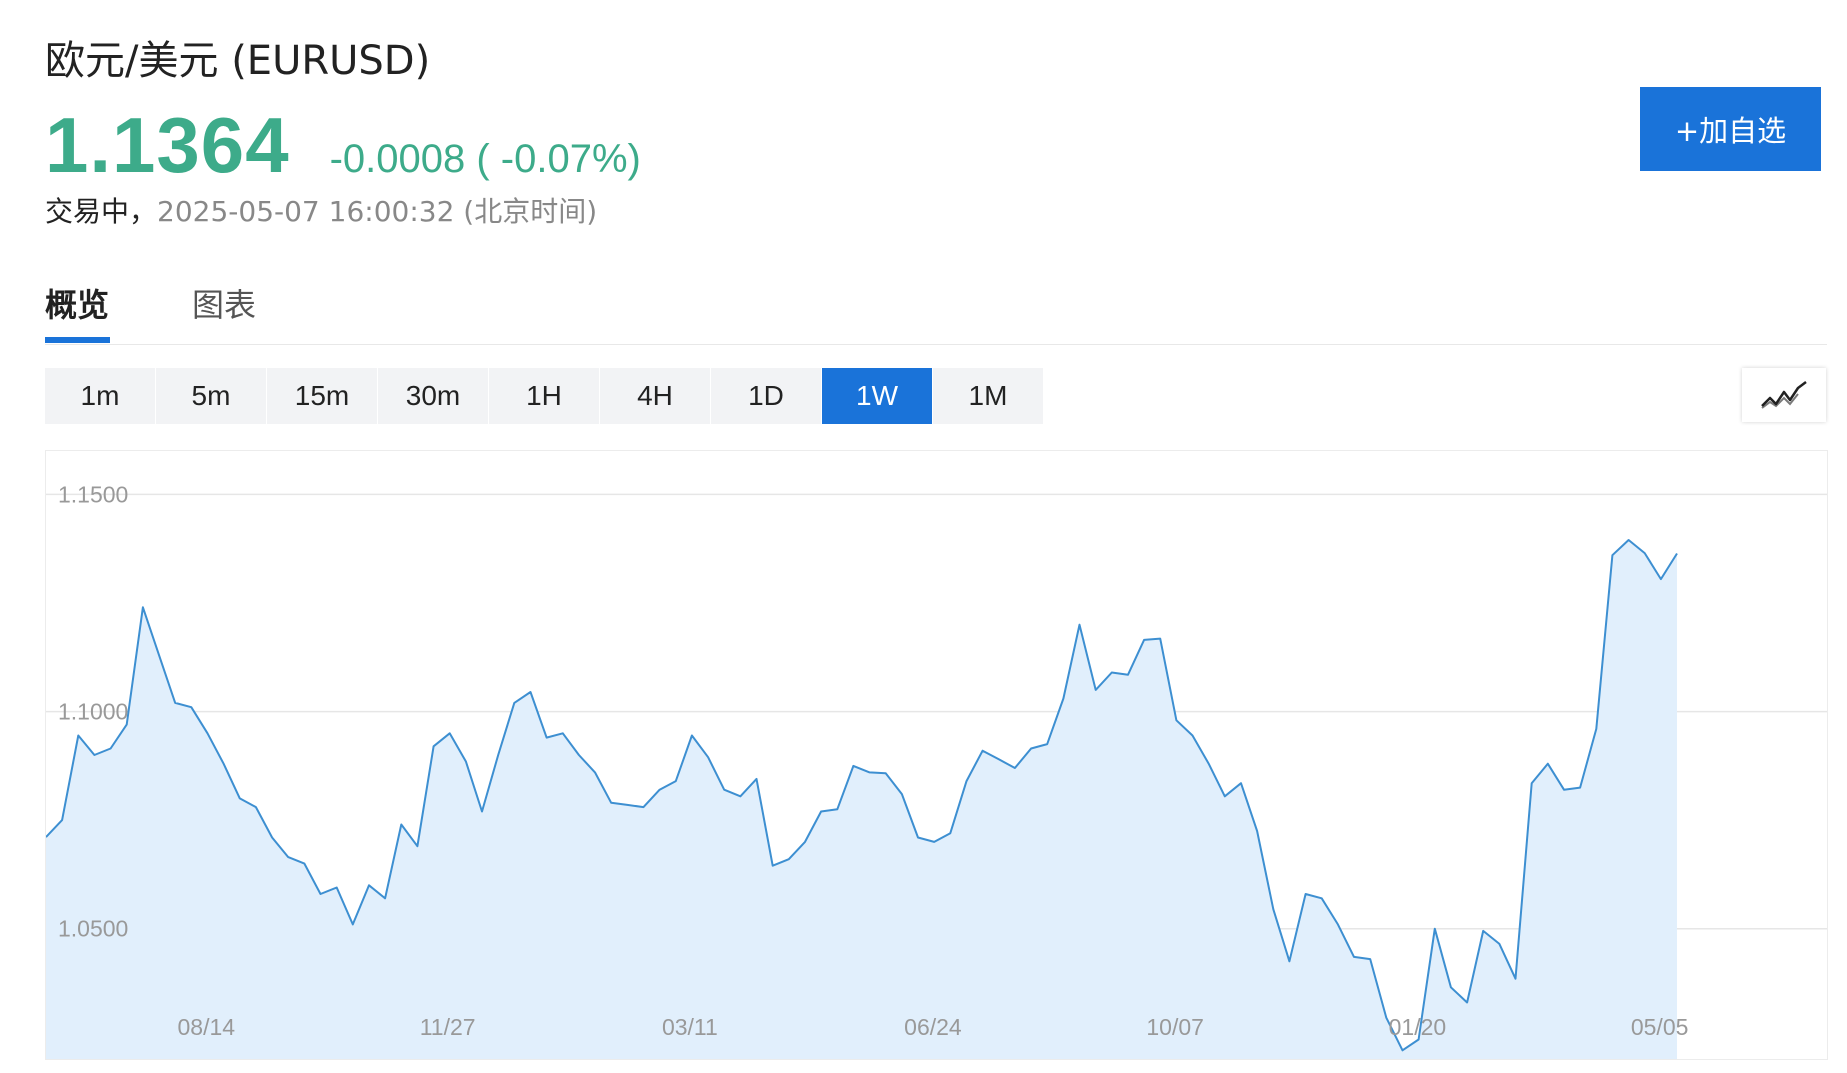  Describe the element at coordinates (93, 494) in the screenshot. I see `y-tick-label: 1.1500` at that location.